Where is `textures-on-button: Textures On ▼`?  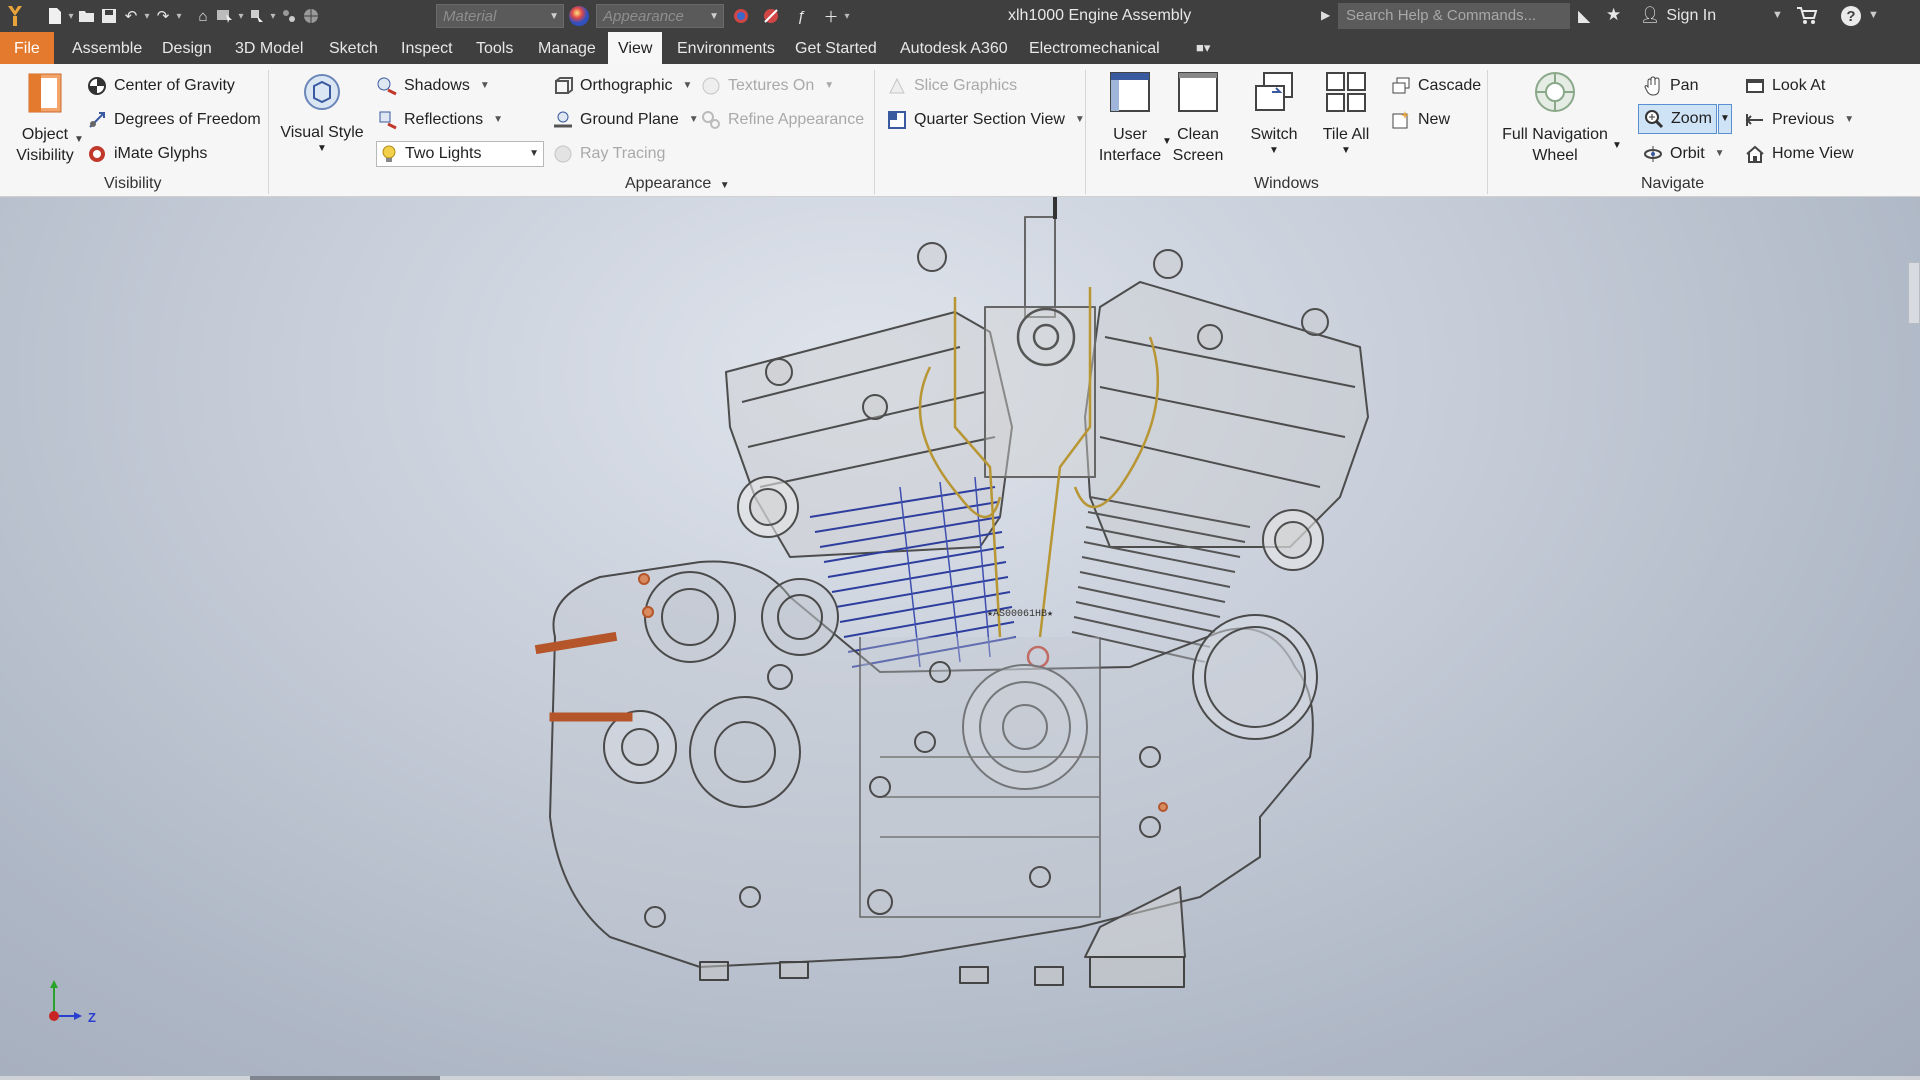 textures-on-button: Textures On ▼ is located at coordinates (767, 86).